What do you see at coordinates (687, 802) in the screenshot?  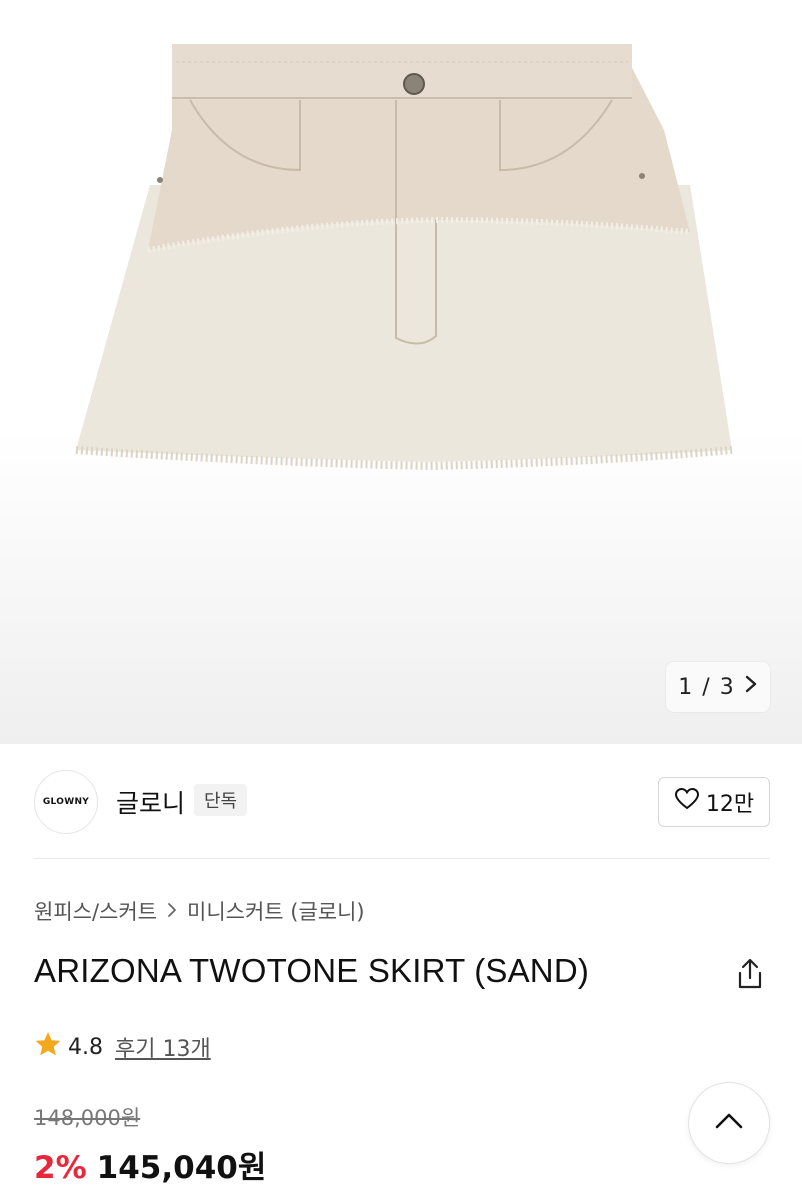 I see `heart-icon` at bounding box center [687, 802].